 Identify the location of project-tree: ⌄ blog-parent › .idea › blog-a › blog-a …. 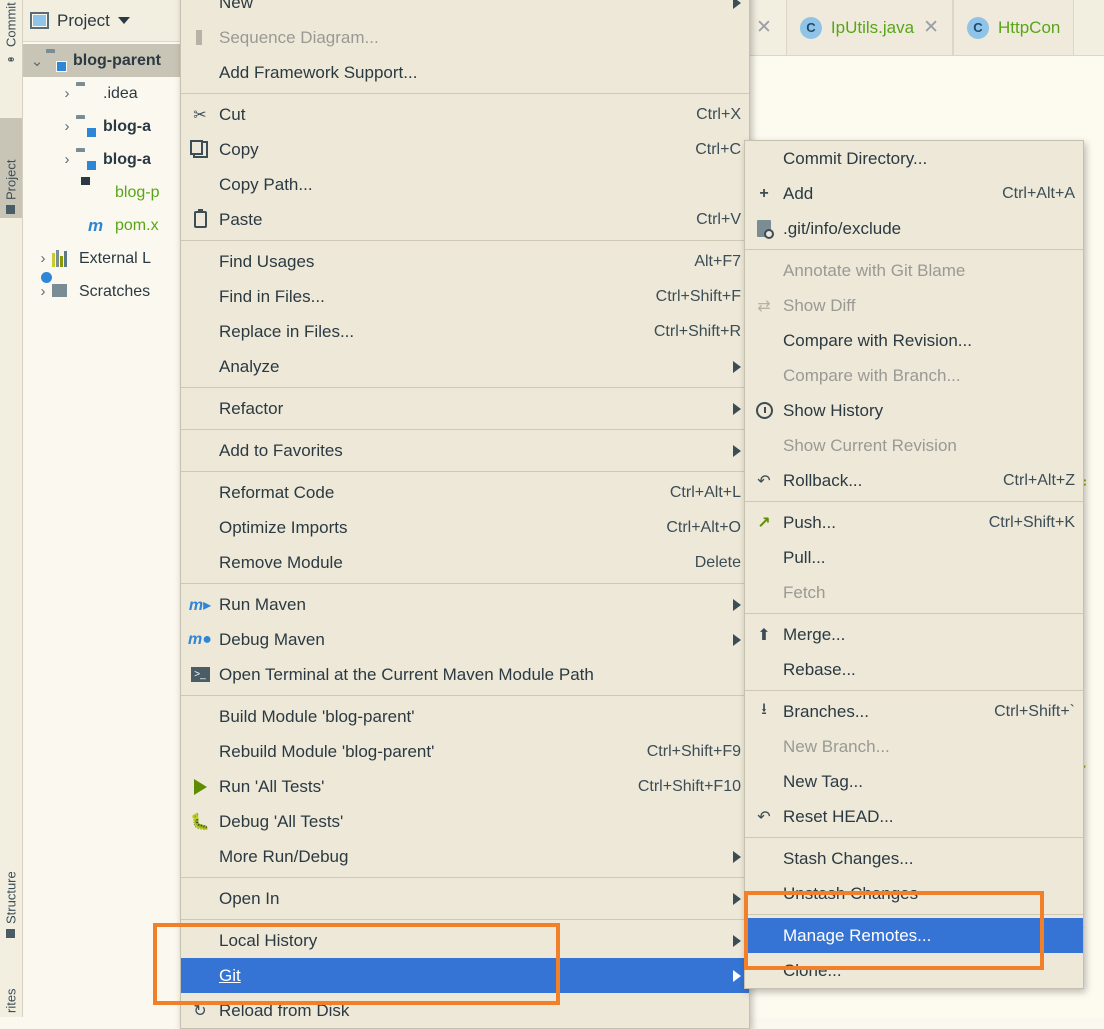
(102, 175).